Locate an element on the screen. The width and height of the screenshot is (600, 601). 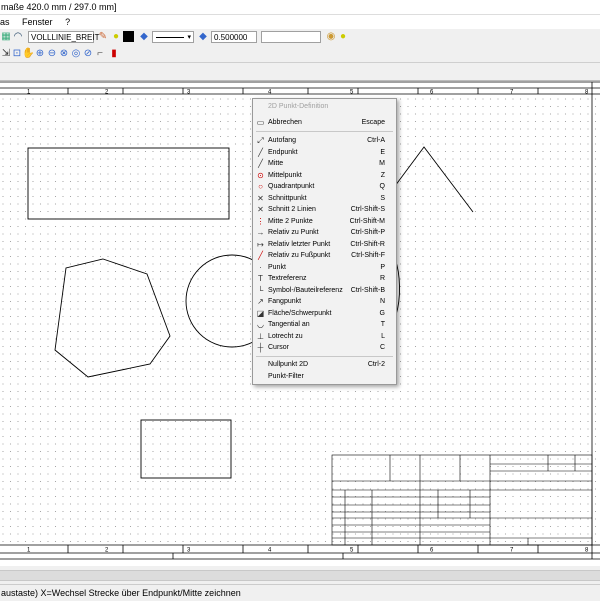
menu-item-relativ-letzter-punkt: ↦ Relativ letzter Punkt Ctrl-Shift-R is located at coordinates (324, 244).